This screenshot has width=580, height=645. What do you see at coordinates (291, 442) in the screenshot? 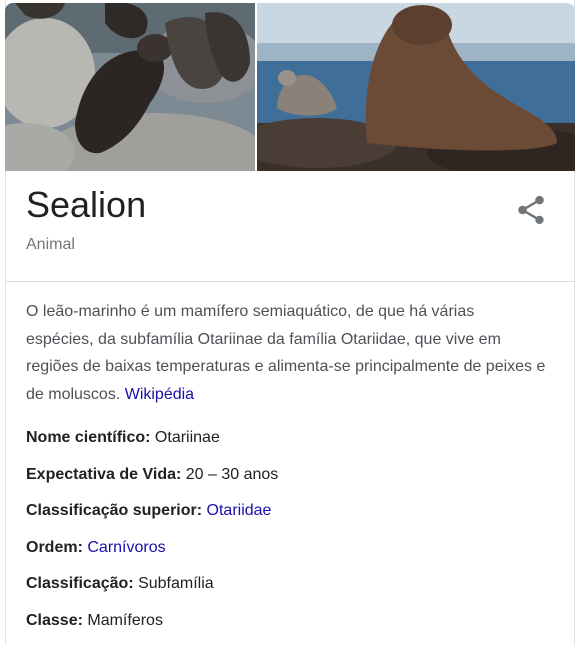
I see `fact-scientific-name: Nome científico: Otariinae` at bounding box center [291, 442].